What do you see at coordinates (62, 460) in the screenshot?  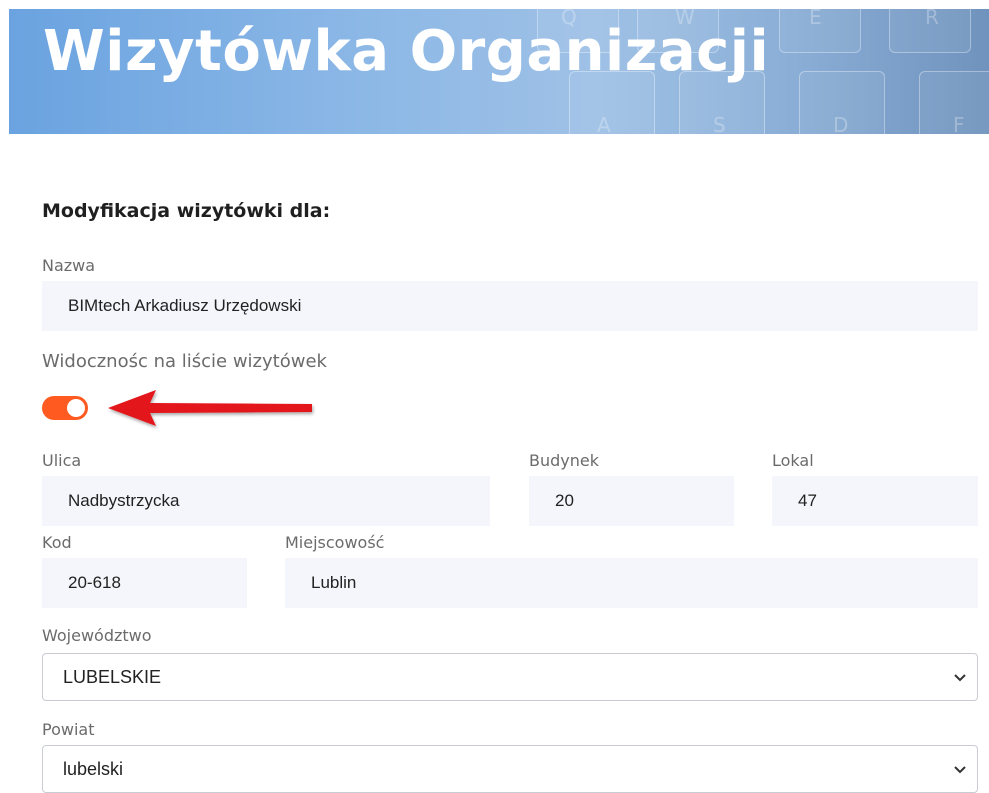 I see `ulica-label: Ulica` at bounding box center [62, 460].